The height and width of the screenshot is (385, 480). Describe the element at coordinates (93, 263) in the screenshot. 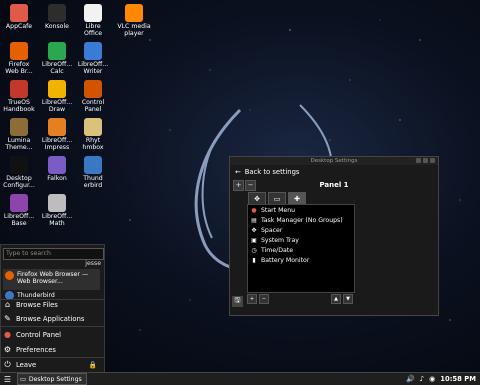

I see `user-name: jesse` at that location.